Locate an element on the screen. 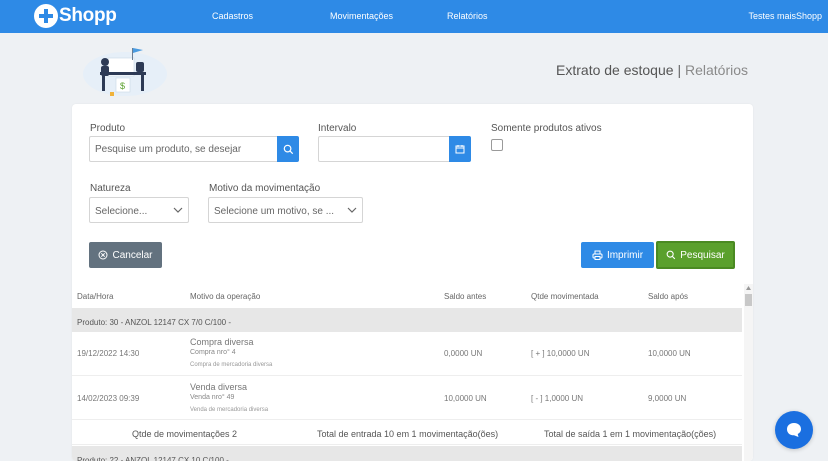 The image size is (828, 461). chat-bubble-icon is located at coordinates (794, 430).